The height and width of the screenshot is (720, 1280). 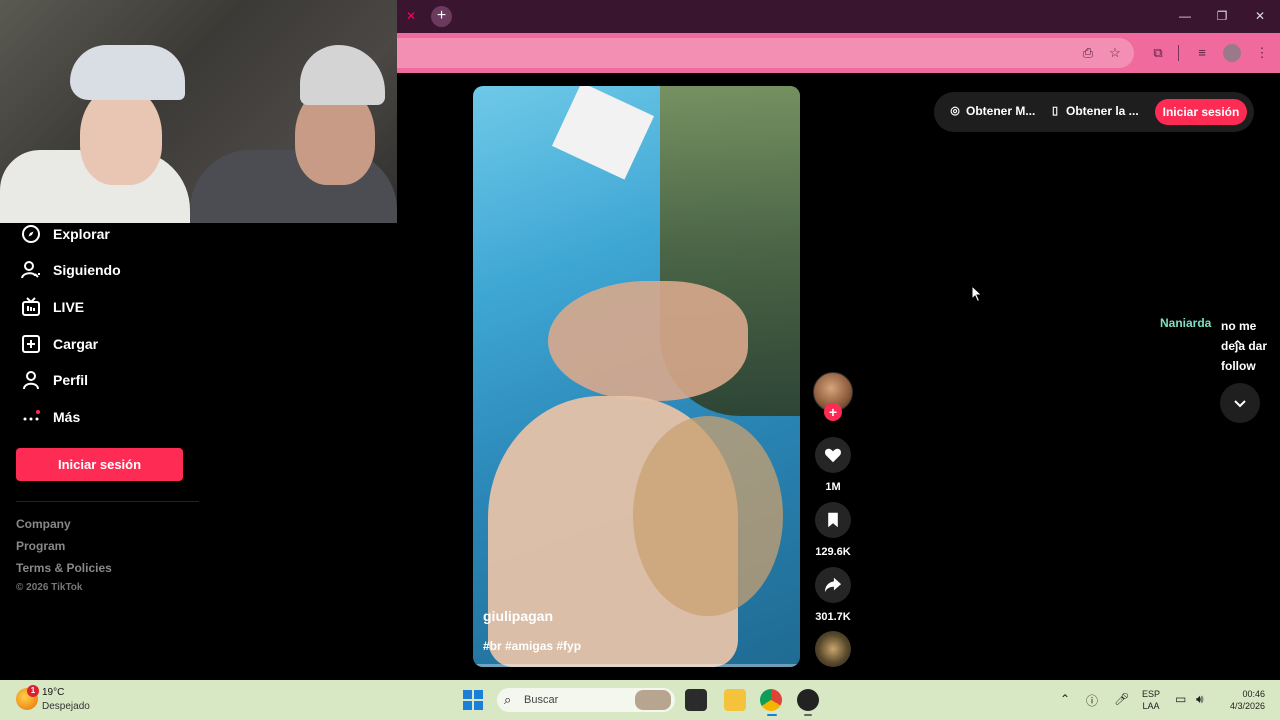 I want to click on sidebar-item-siguiendo: Siguiendo, so click(x=70, y=270).